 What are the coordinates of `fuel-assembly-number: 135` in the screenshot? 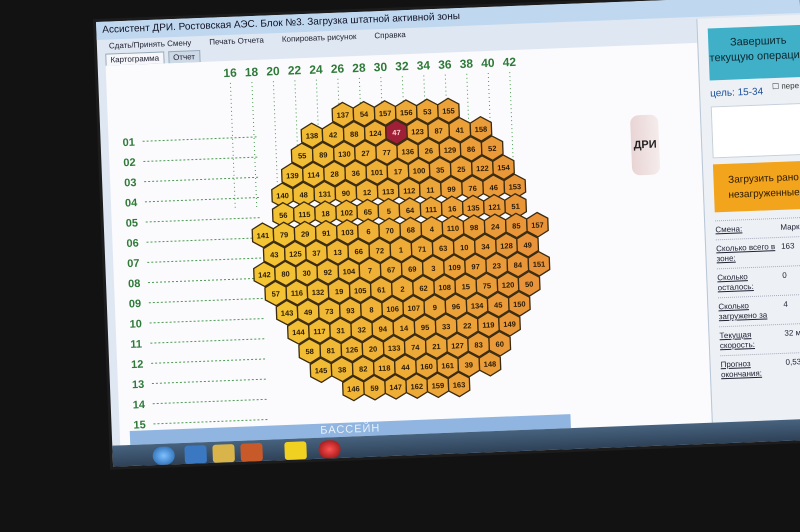 It's located at (473, 207).